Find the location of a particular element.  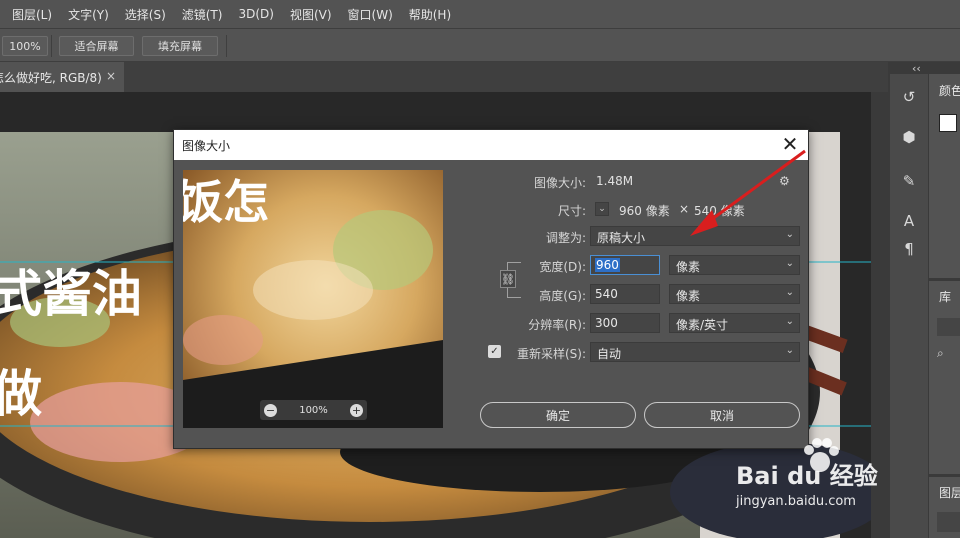

watermark-url: jingyan.baidu.com is located at coordinates (796, 501).